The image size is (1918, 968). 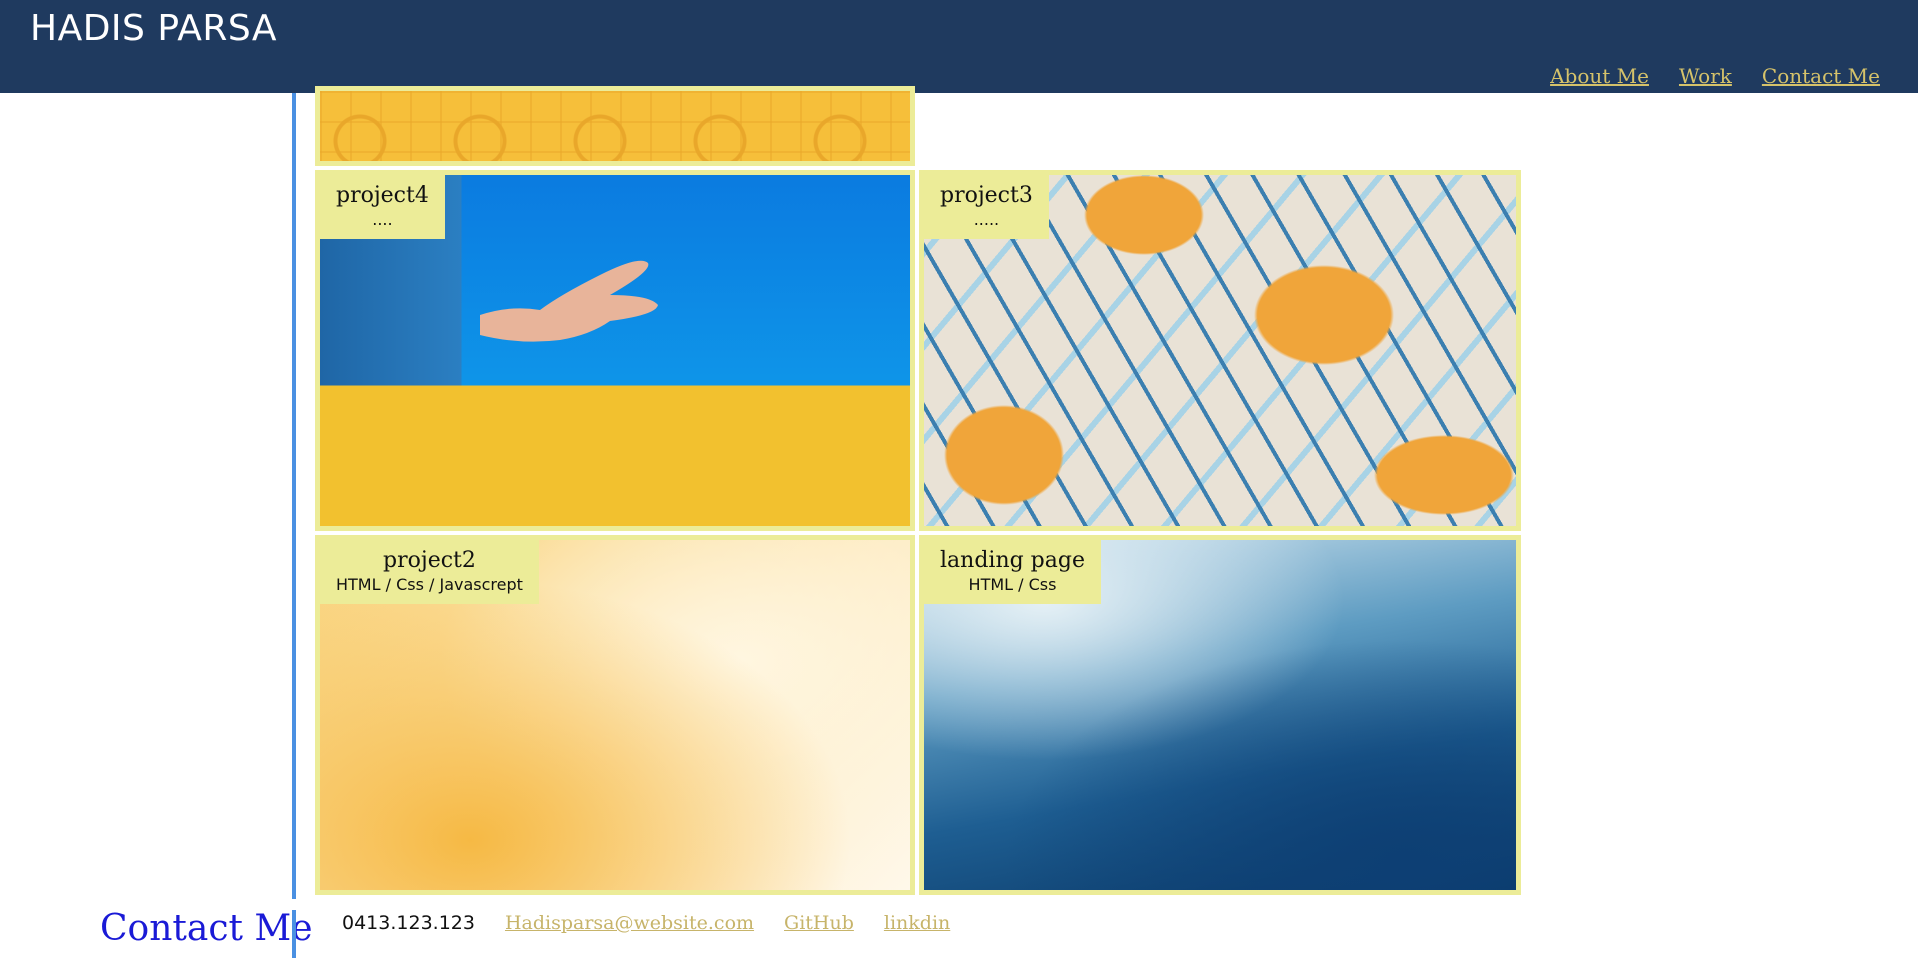 I want to click on contact-divider, so click(x=294, y=934).